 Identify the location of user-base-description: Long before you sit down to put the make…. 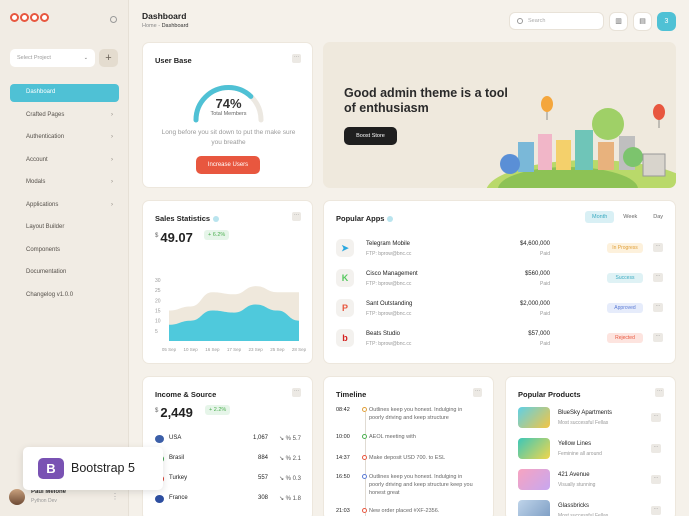
(228, 137).